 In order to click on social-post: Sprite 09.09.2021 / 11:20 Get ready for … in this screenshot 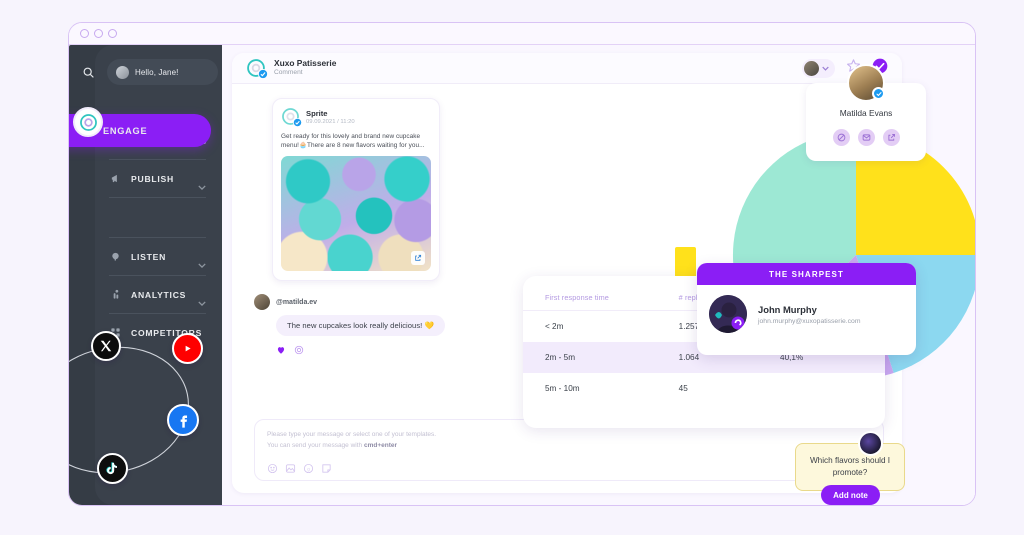, I will do `click(356, 189)`.